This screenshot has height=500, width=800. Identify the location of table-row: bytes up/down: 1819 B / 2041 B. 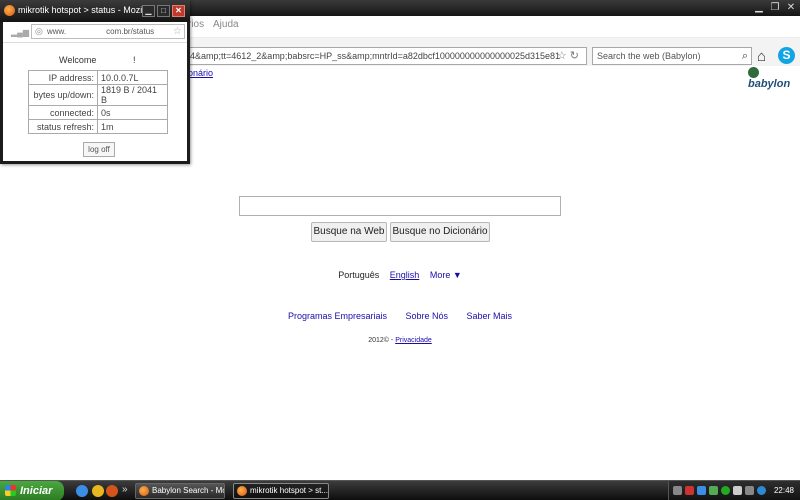
(98, 95).